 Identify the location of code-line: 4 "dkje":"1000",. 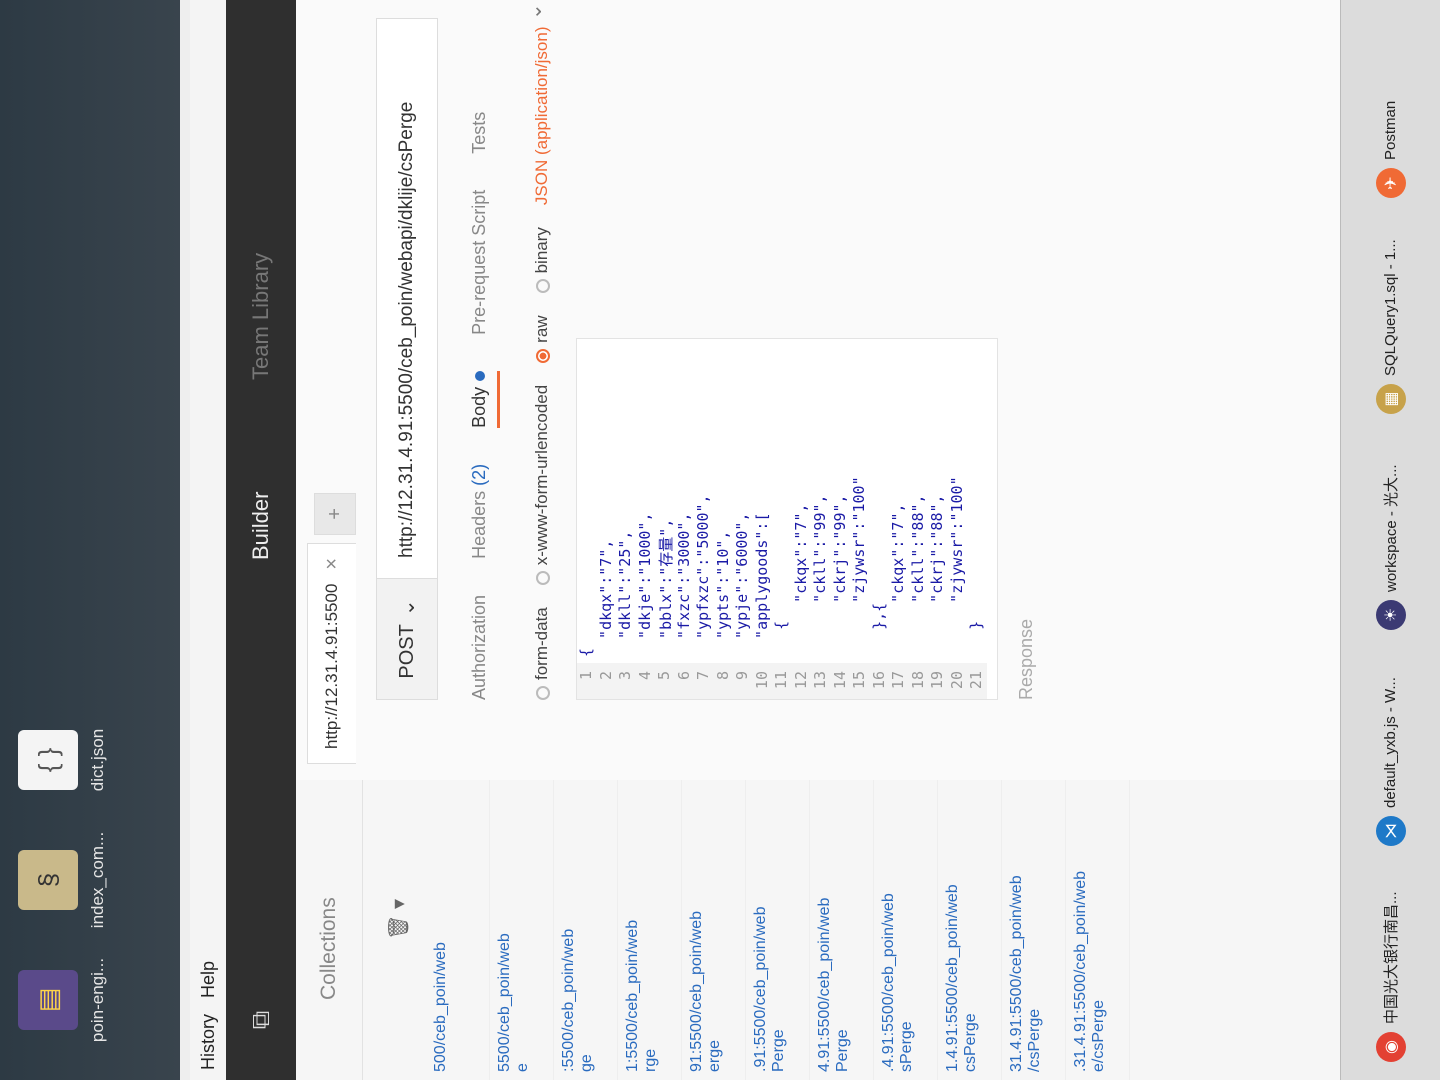
(645, 519).